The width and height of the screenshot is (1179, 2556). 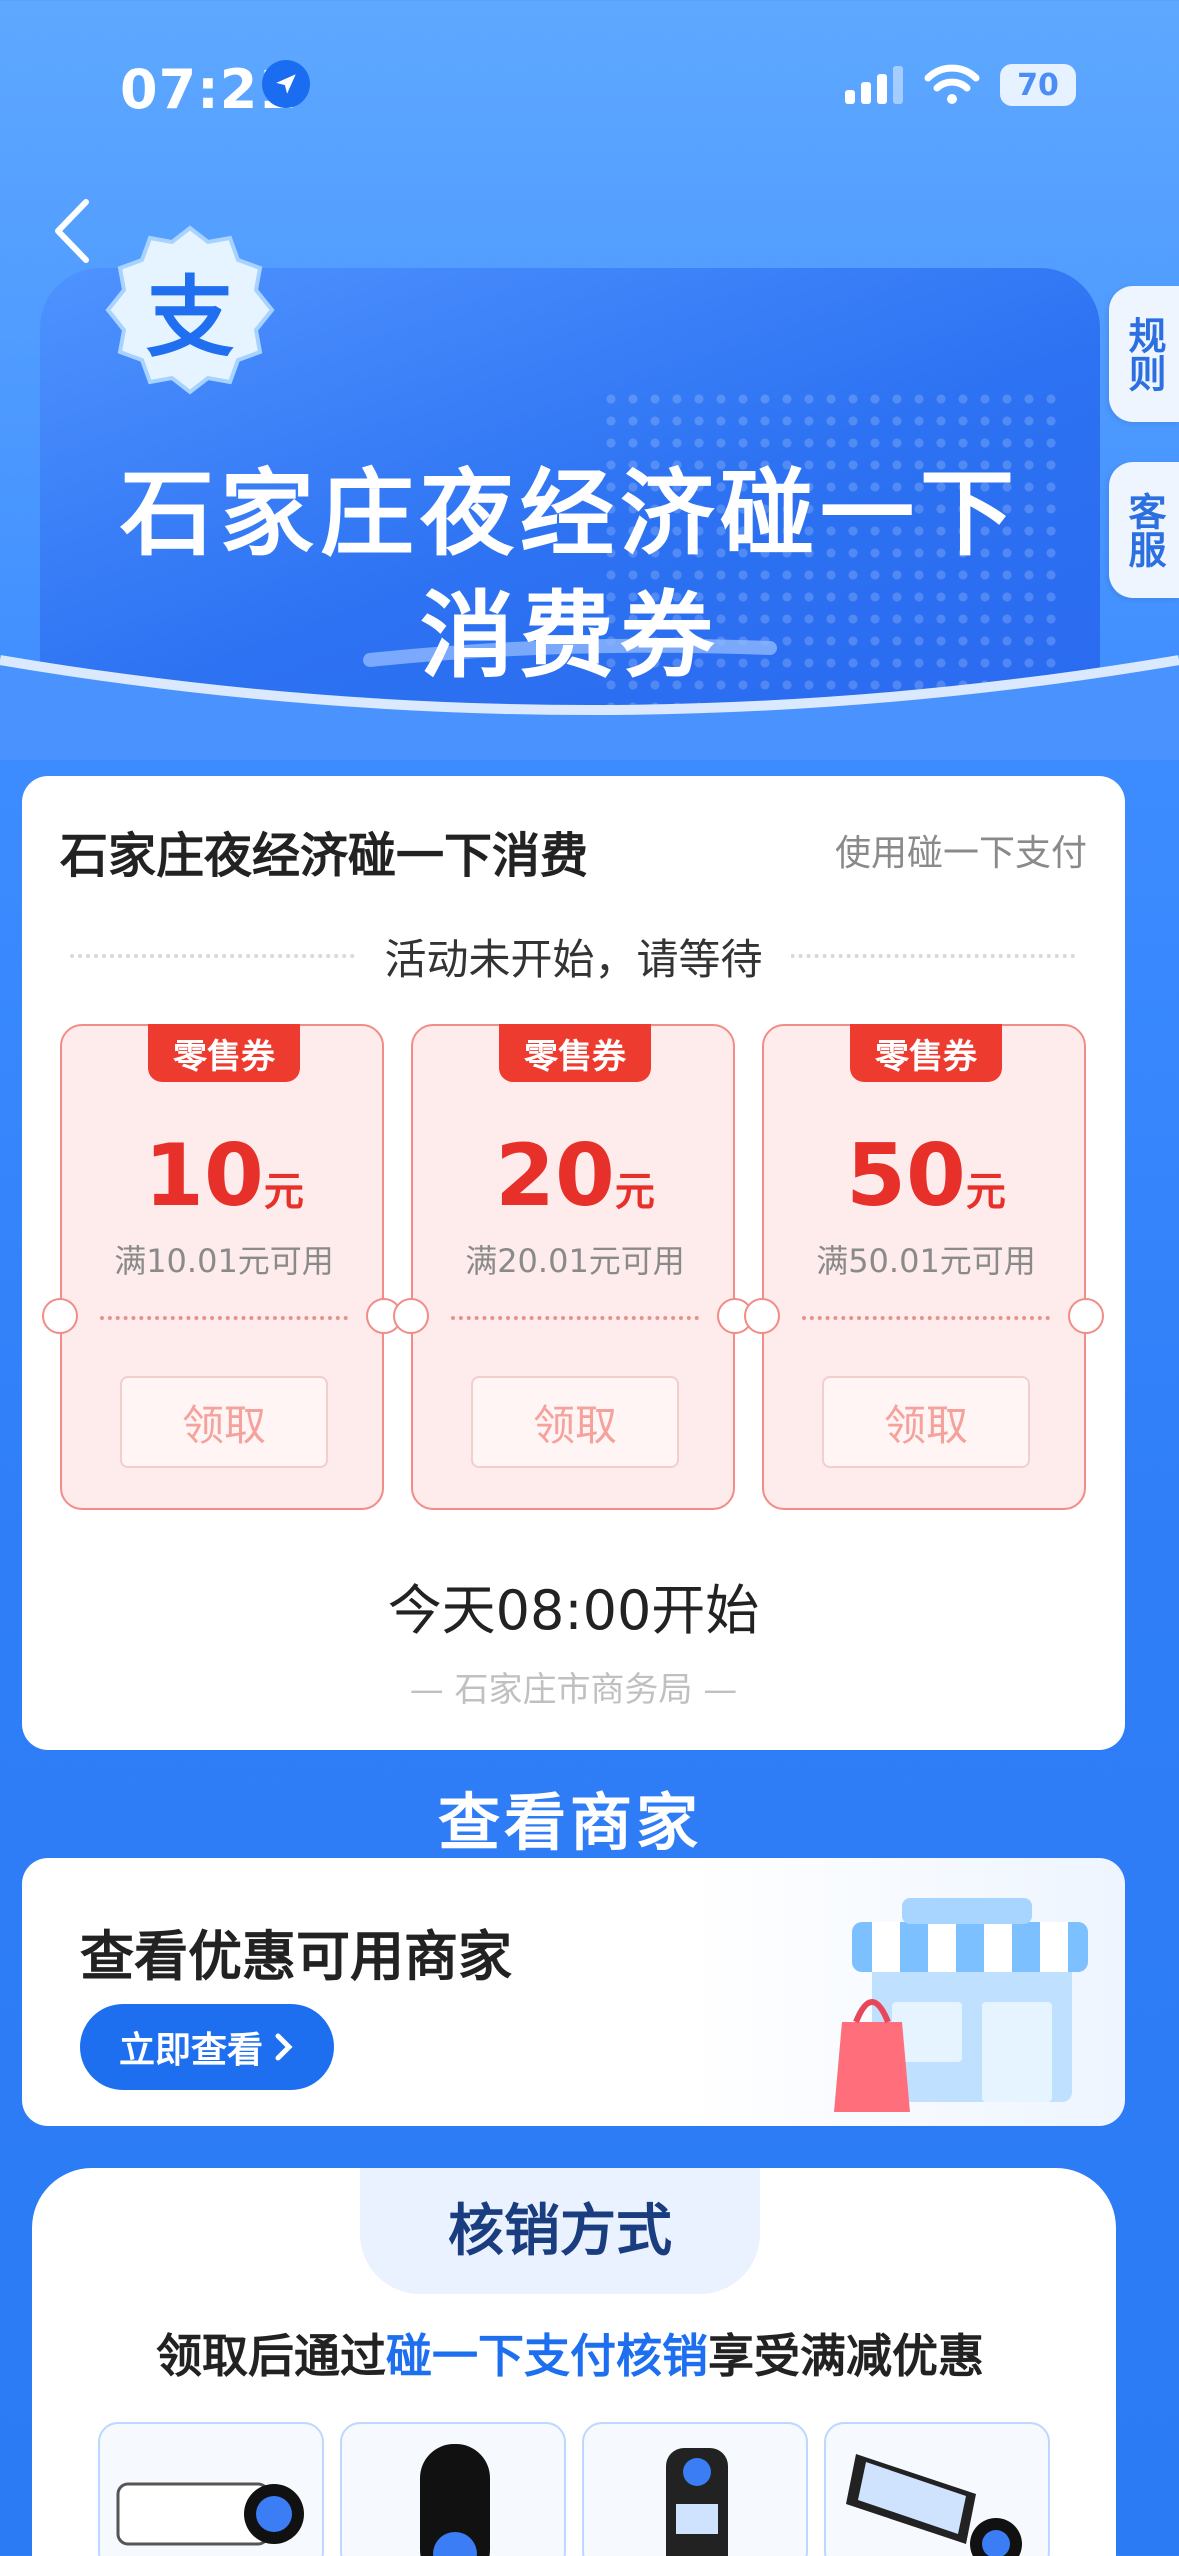 What do you see at coordinates (224, 1261) in the screenshot?
I see `coupon-condition: 满10.01元可用` at bounding box center [224, 1261].